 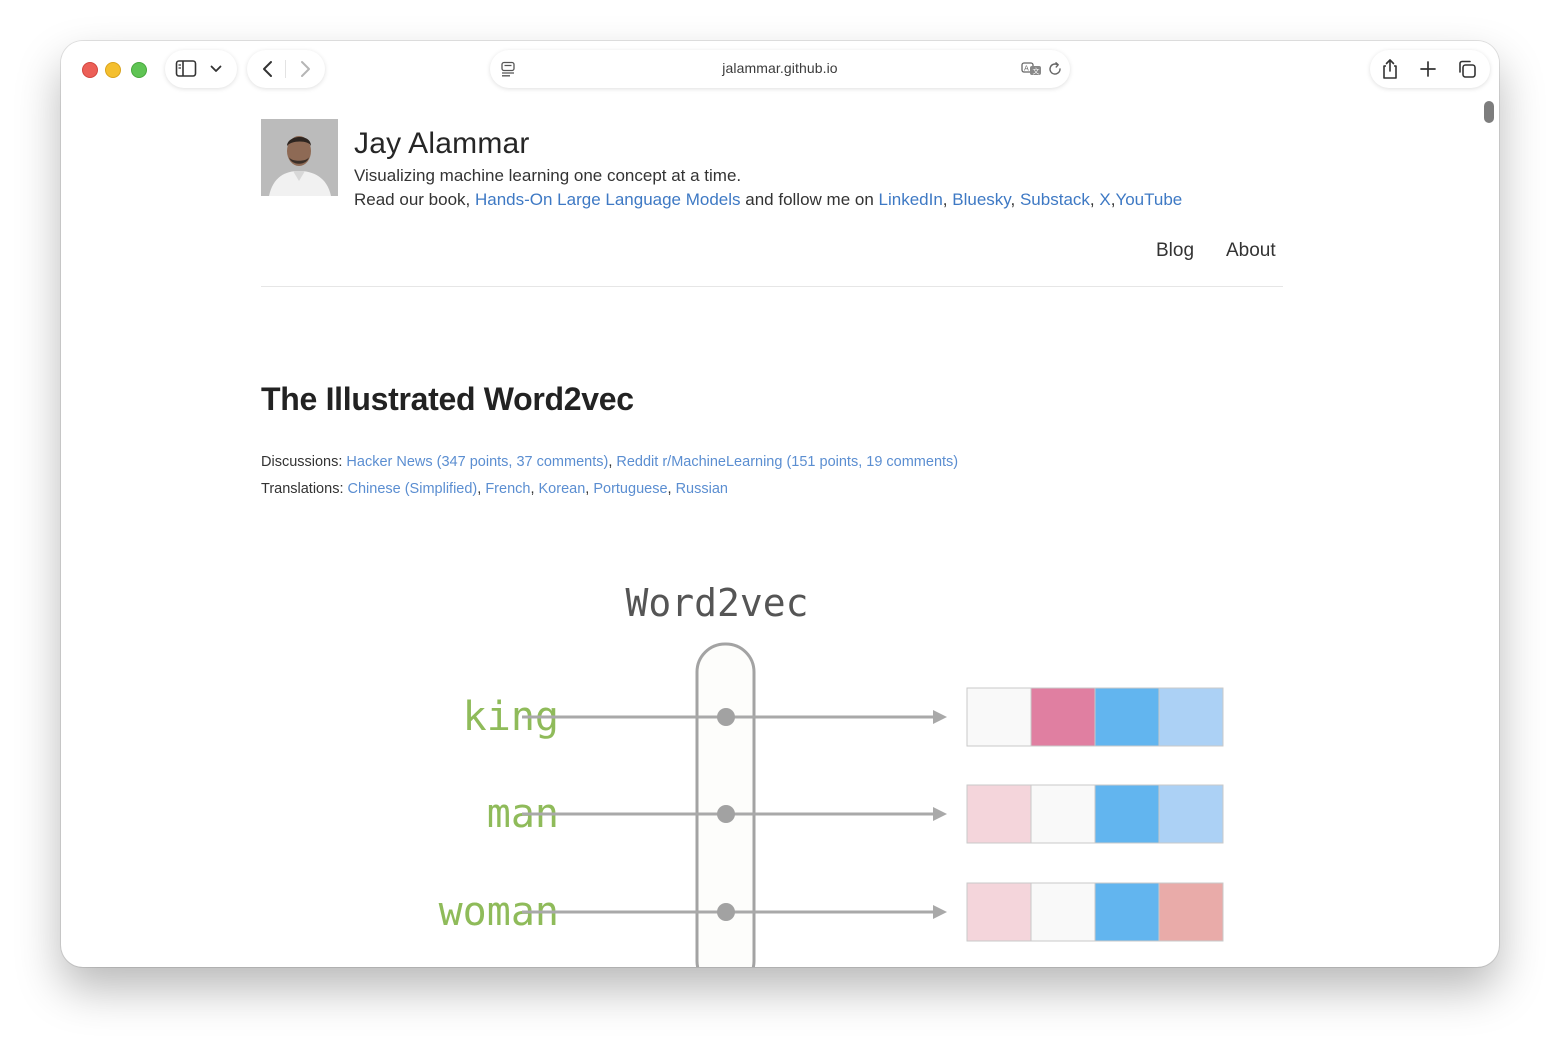 I want to click on url-text: jalammar.github.io, so click(x=780, y=68).